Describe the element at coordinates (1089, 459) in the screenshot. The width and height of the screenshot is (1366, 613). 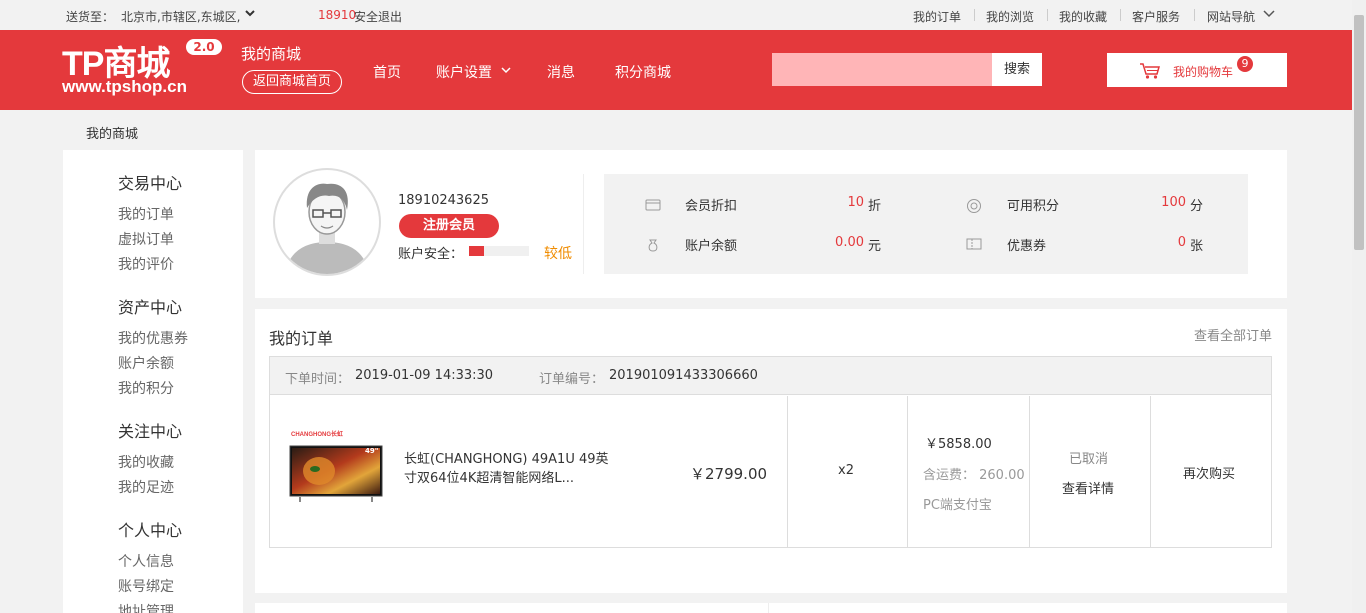
I see `order-status: 已取消` at that location.